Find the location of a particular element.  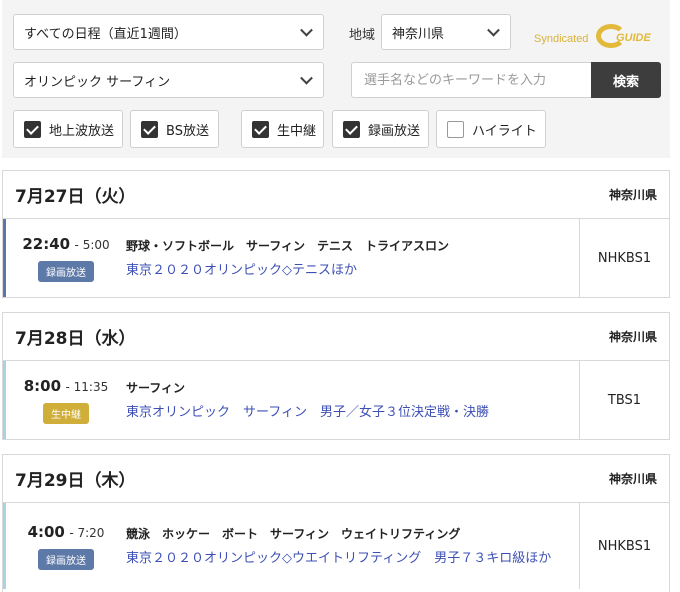

checkbox-recorded: 録画放送 is located at coordinates (380, 129).